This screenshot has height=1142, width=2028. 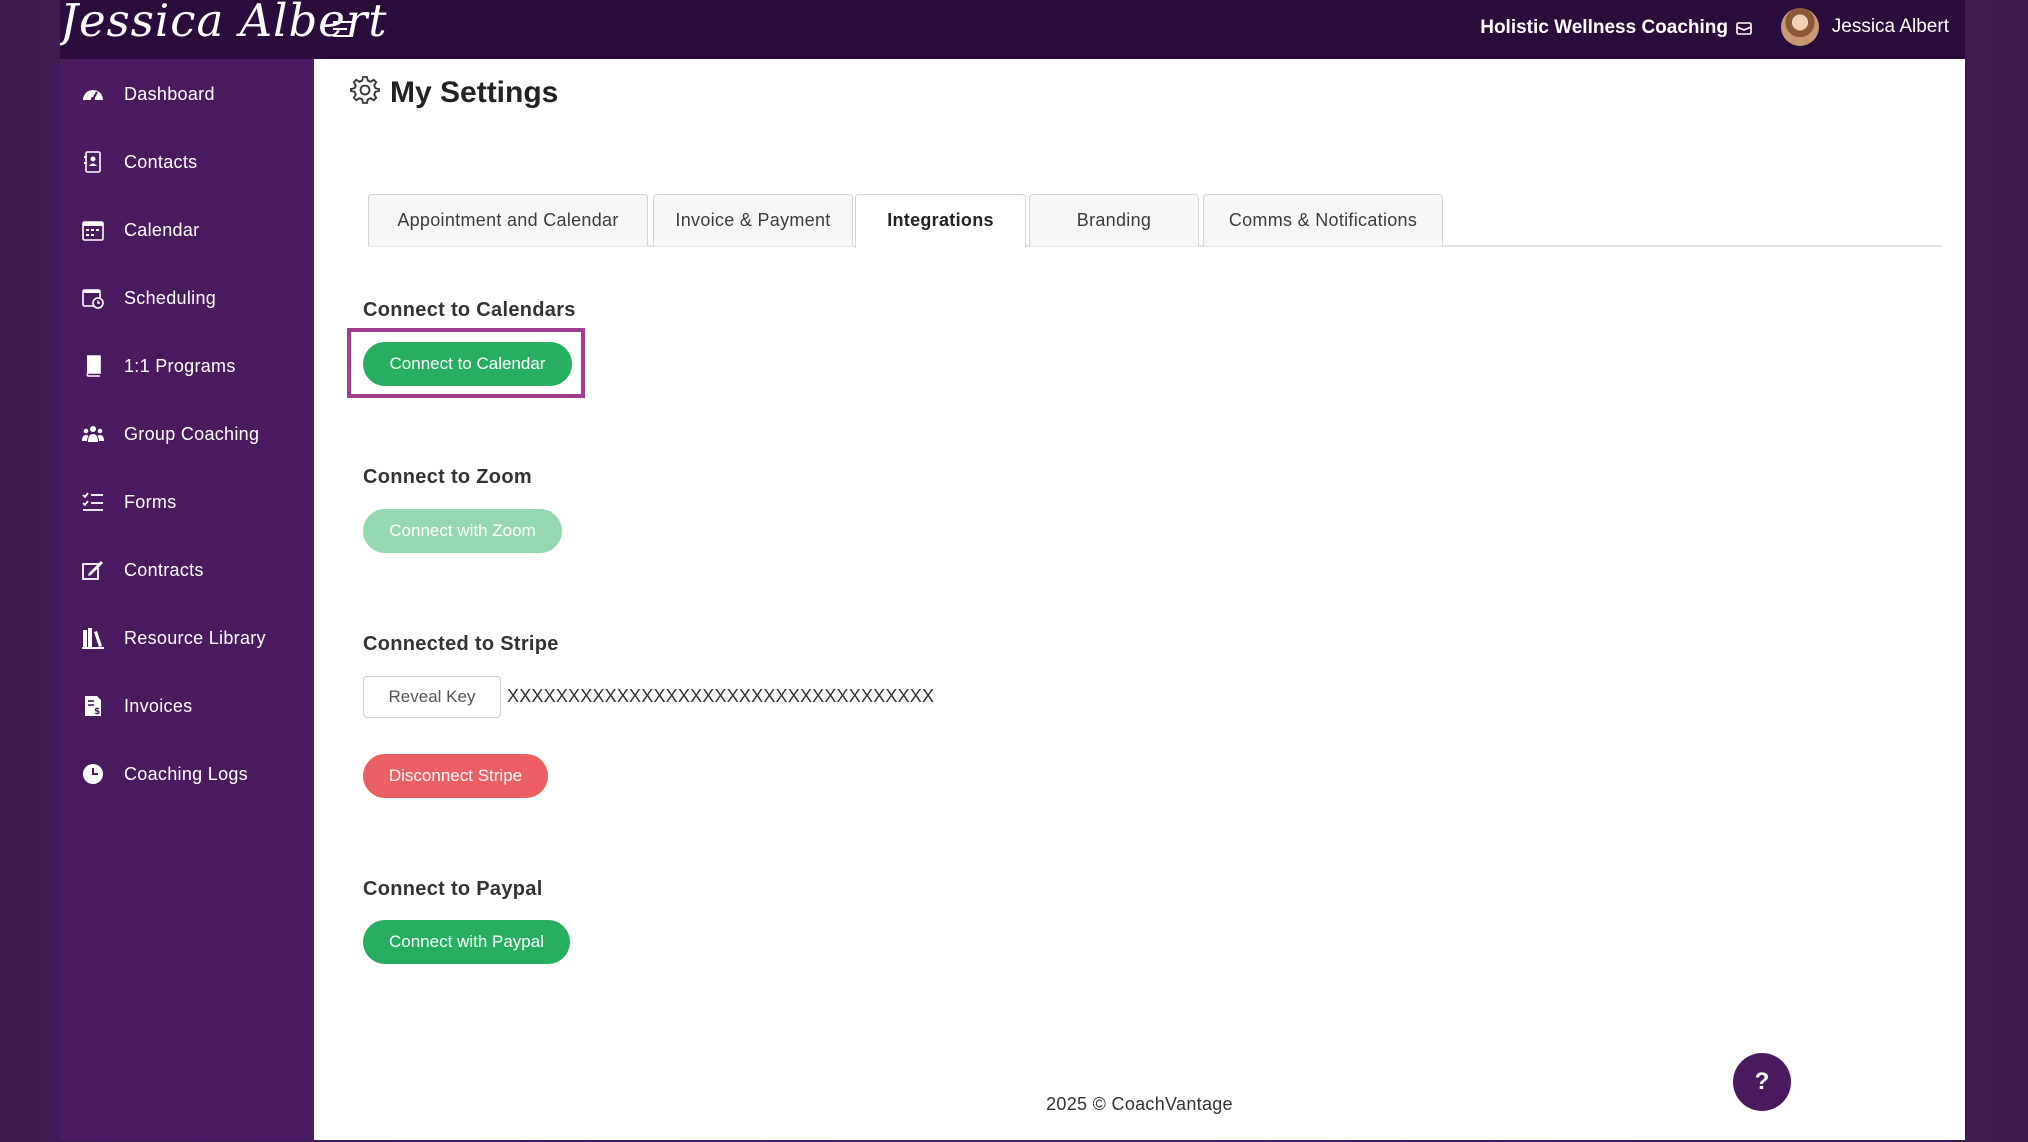 I want to click on sidebar-item-label: Group Coaching, so click(x=192, y=434).